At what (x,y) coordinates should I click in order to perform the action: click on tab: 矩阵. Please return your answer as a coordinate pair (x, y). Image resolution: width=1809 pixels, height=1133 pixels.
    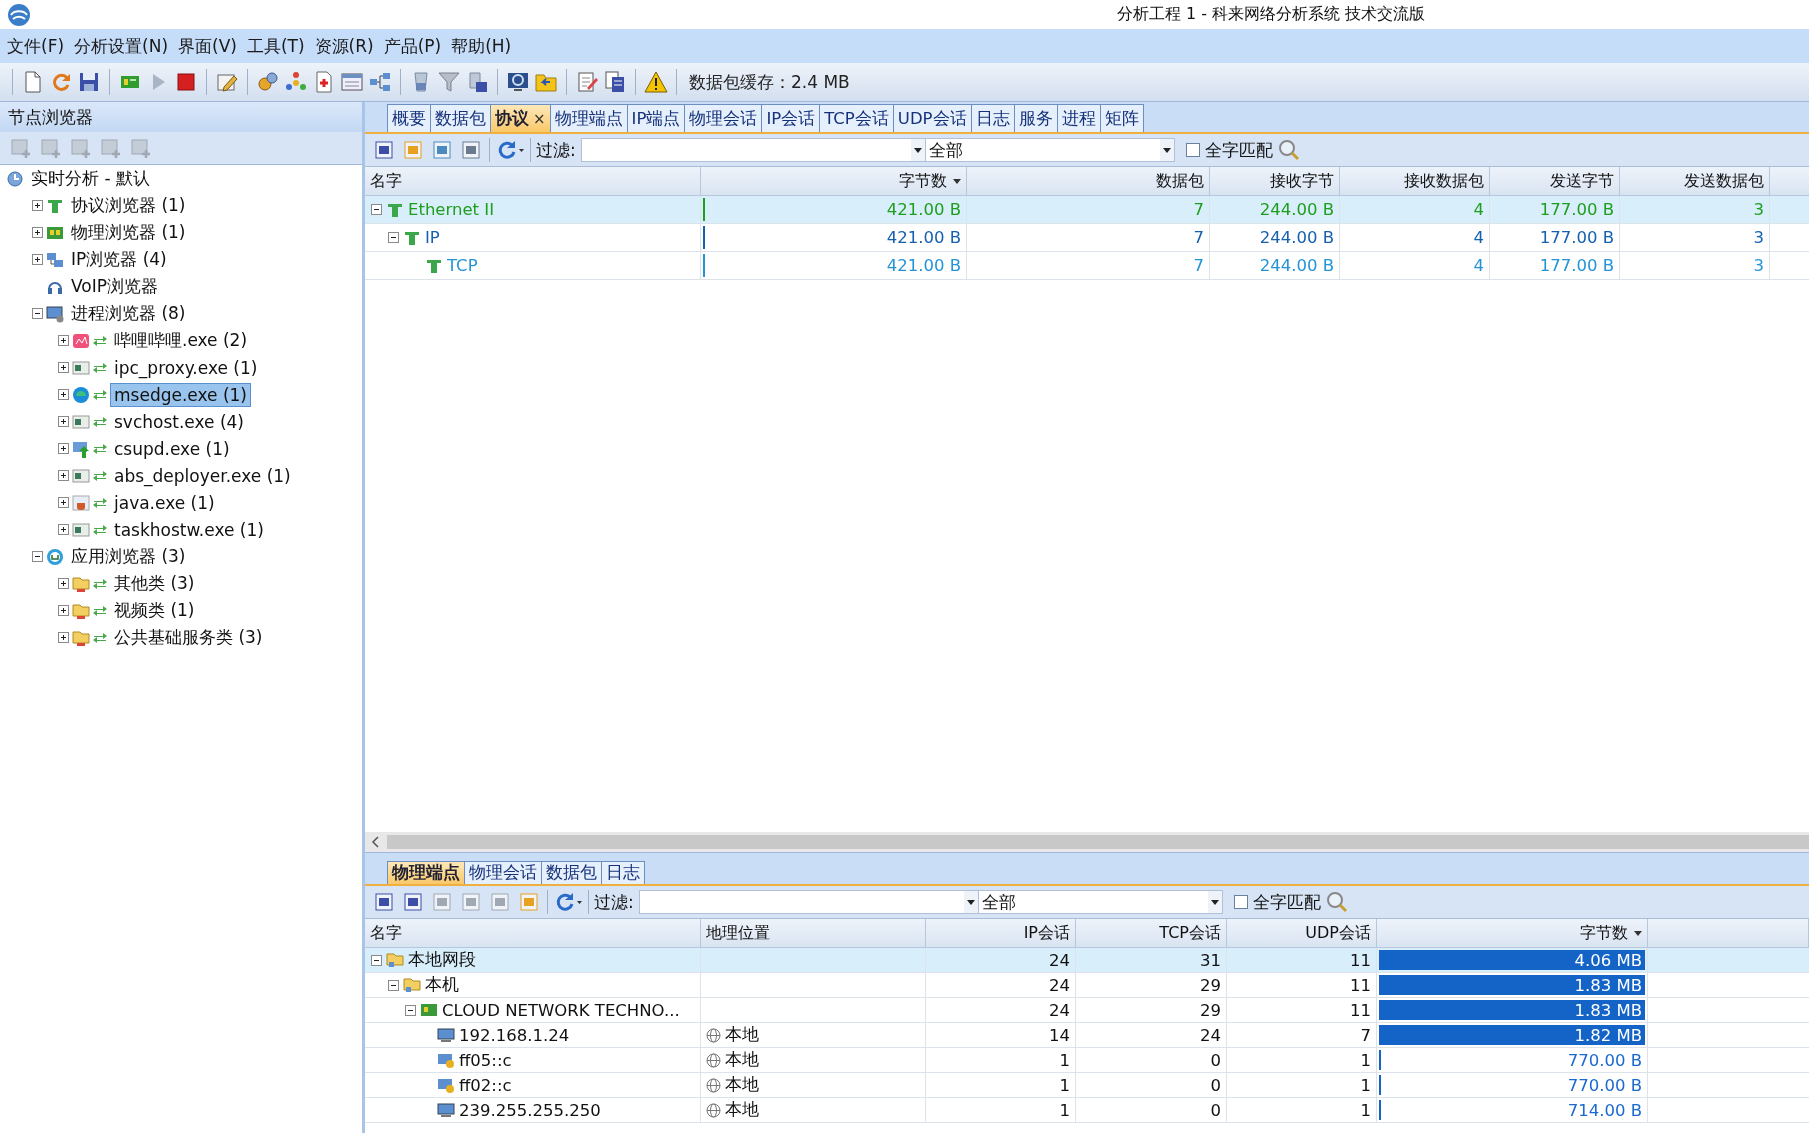
    Looking at the image, I should click on (1121, 118).